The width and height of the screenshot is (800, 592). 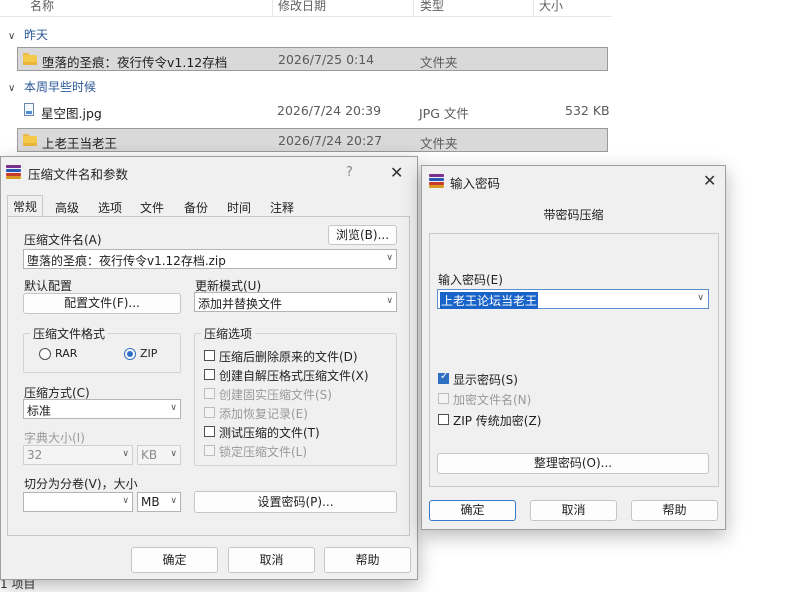 I want to click on dialog-titlebar: 输入密码 ✕, so click(x=573, y=181).